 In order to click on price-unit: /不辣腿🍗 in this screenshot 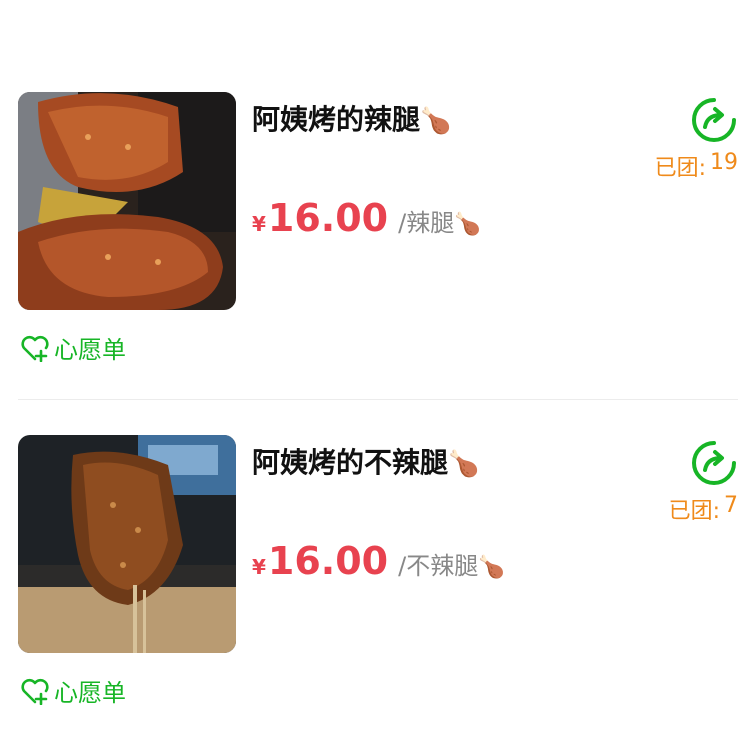, I will do `click(451, 563)`.